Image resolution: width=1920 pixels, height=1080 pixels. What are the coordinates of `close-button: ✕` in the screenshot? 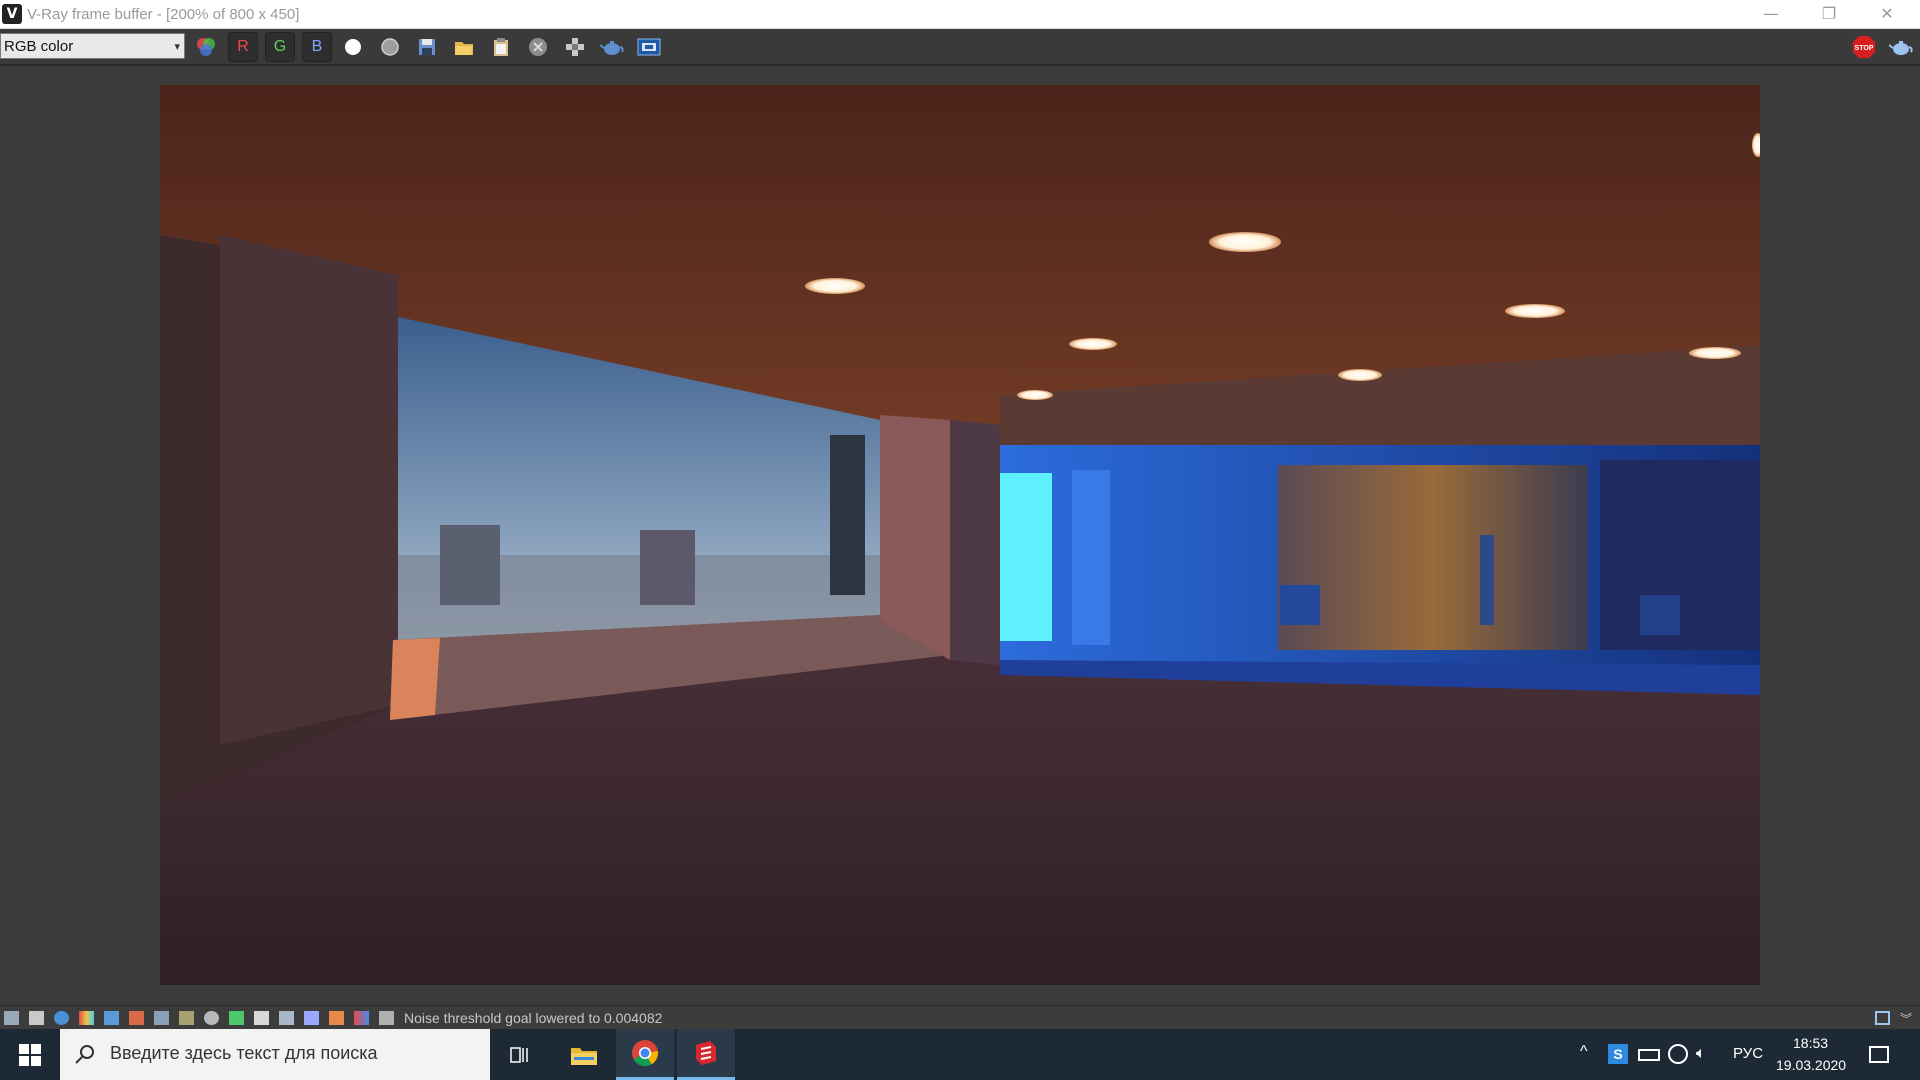 It's located at (1887, 14).